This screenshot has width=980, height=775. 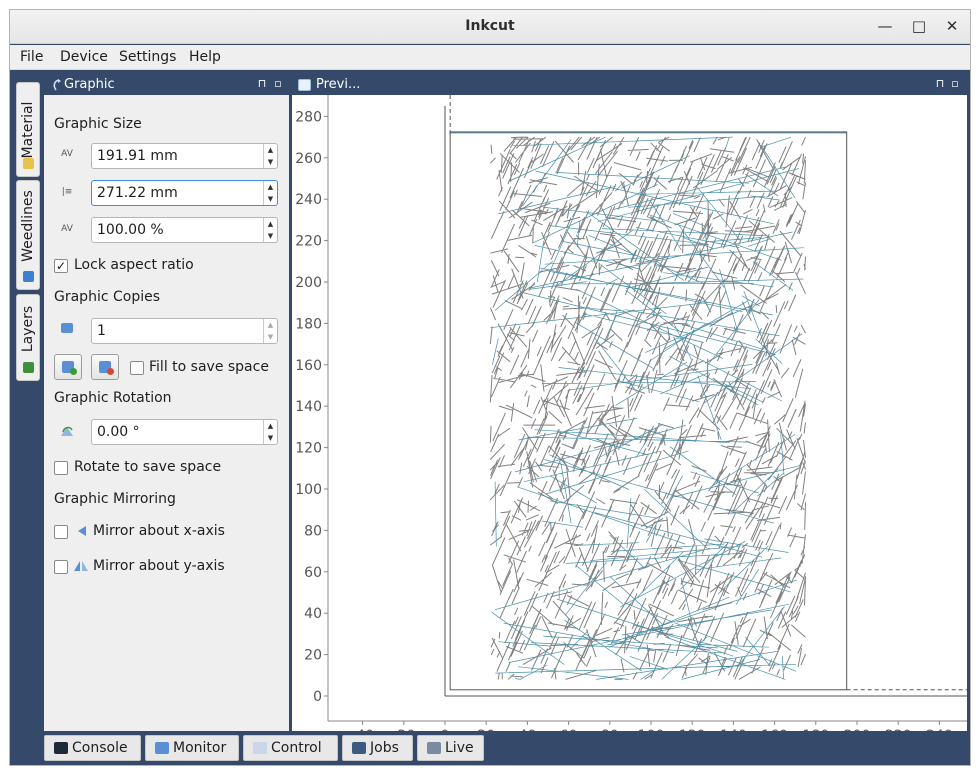 What do you see at coordinates (774, 729) in the screenshot?
I see `x-tick-label: 160` at bounding box center [774, 729].